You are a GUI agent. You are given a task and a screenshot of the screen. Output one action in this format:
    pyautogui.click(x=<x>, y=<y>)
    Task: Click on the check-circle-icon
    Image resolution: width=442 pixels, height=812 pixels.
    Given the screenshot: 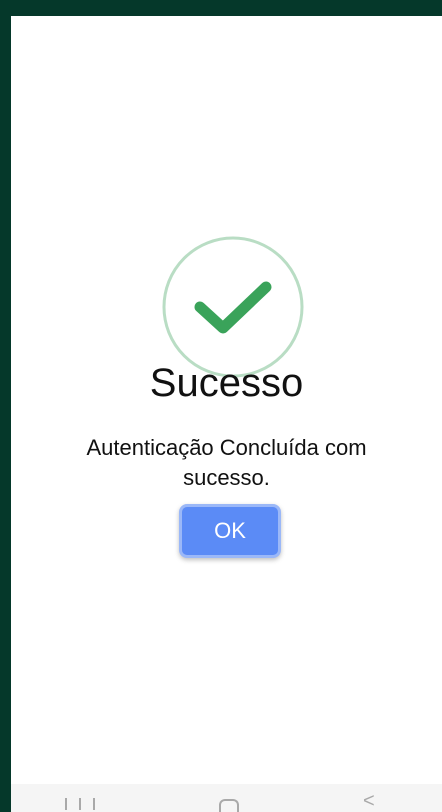 What is the action you would take?
    pyautogui.click(x=233, y=307)
    